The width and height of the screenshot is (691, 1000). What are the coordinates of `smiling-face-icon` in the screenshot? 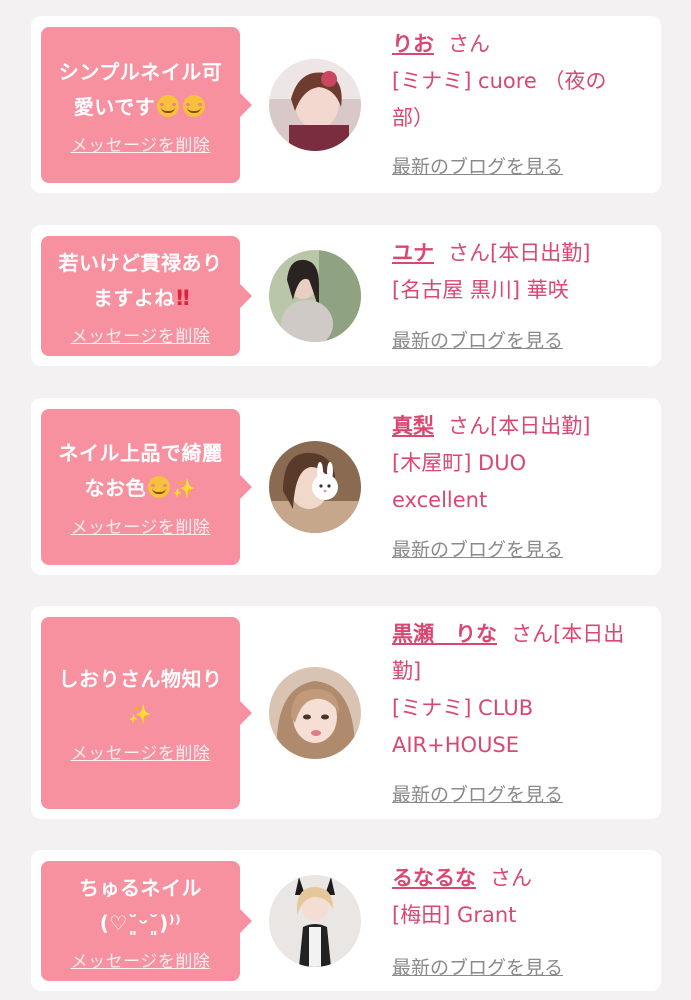 It's located at (159, 487).